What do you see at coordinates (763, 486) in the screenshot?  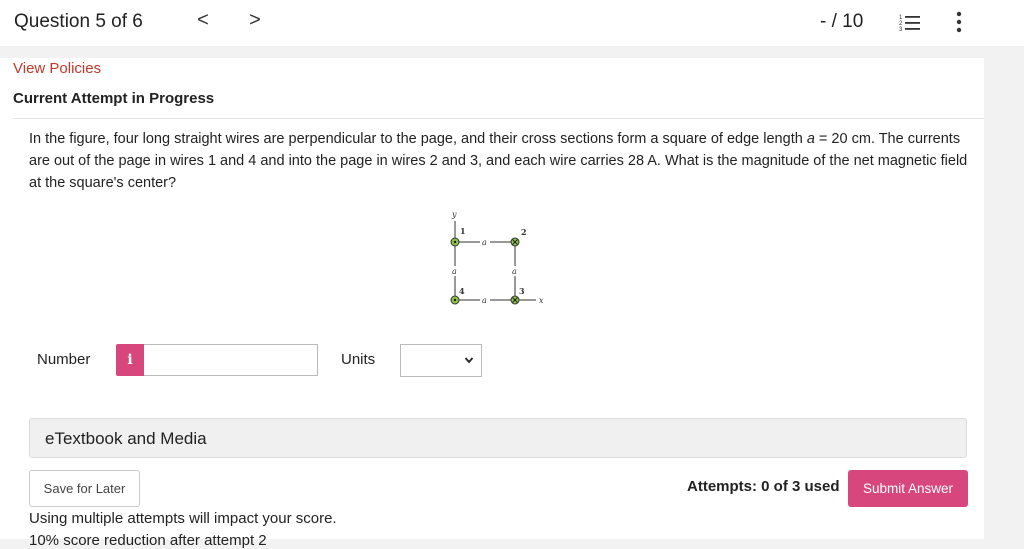 I see `attempts-counter: Attempts: 0 of 3 used` at bounding box center [763, 486].